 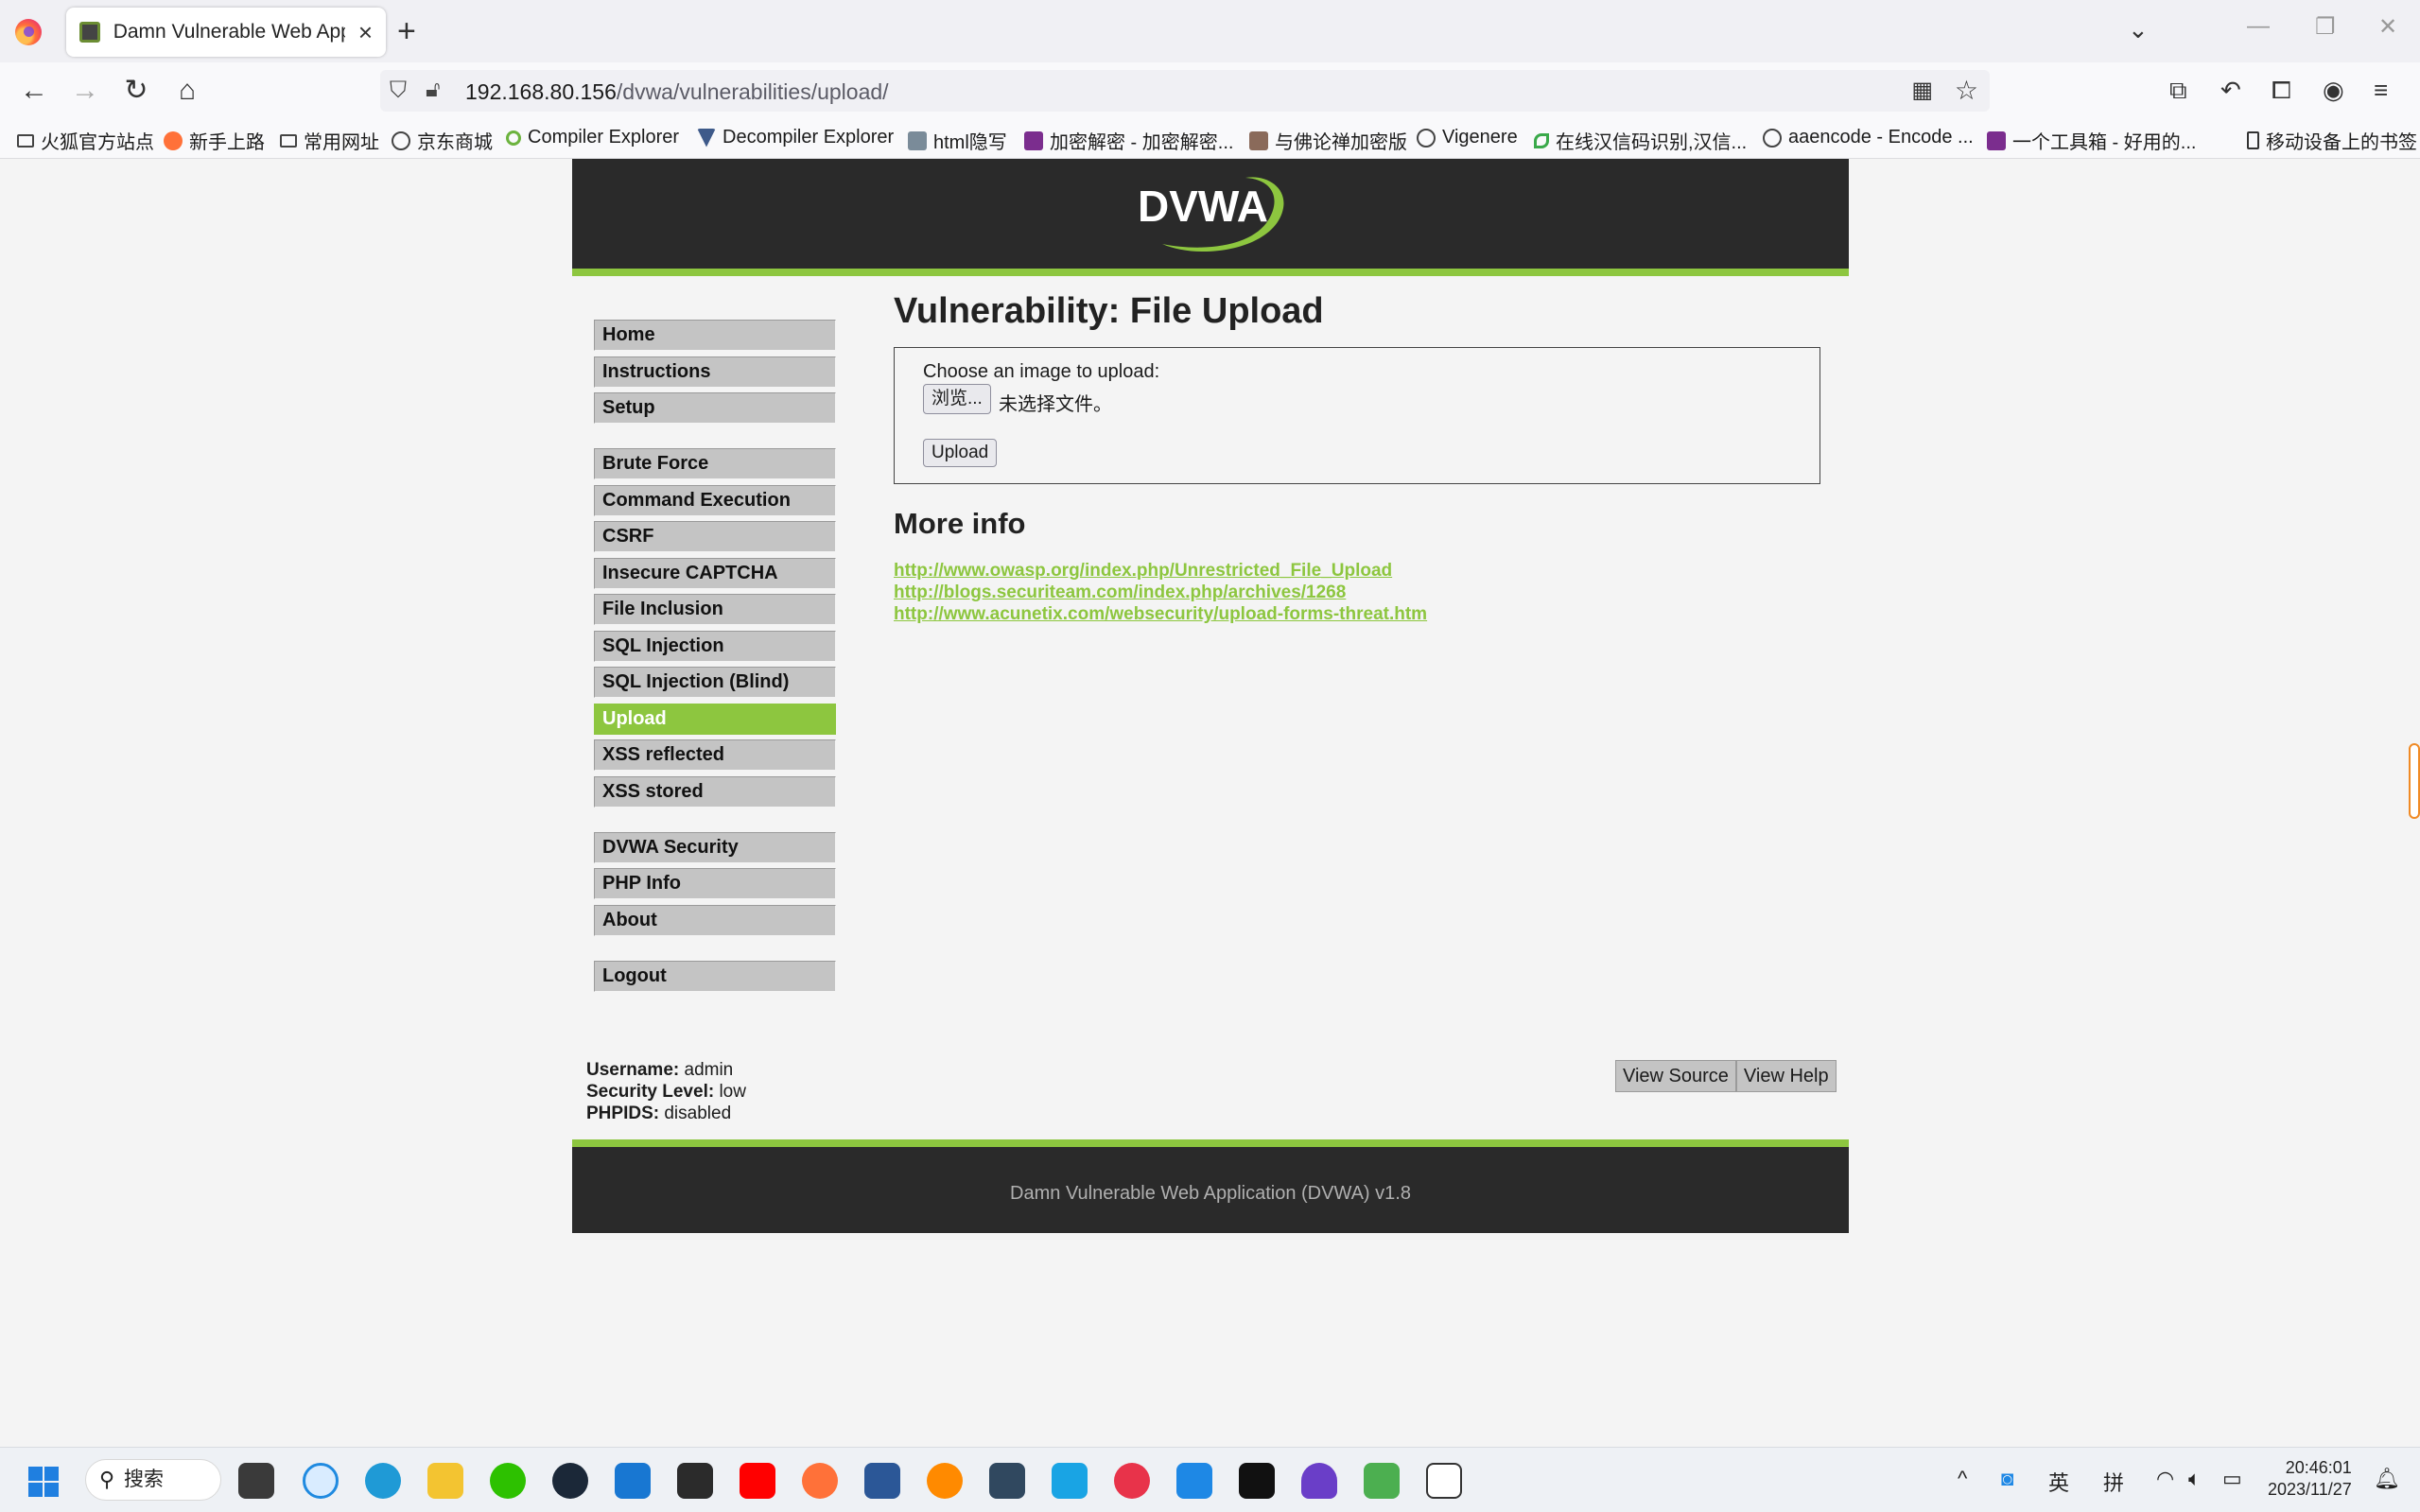 I want to click on search-tool-icon, so click(x=945, y=1481).